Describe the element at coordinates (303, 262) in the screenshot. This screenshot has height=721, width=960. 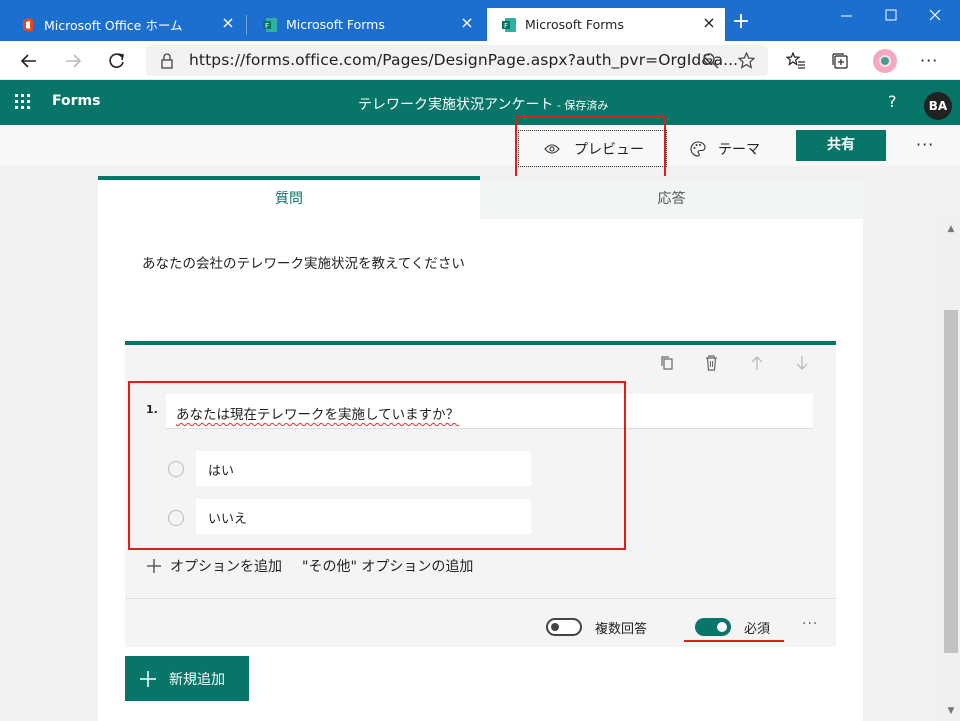
I see `form-description: あなたの会社のテレワーク実施状況を教えてください` at that location.